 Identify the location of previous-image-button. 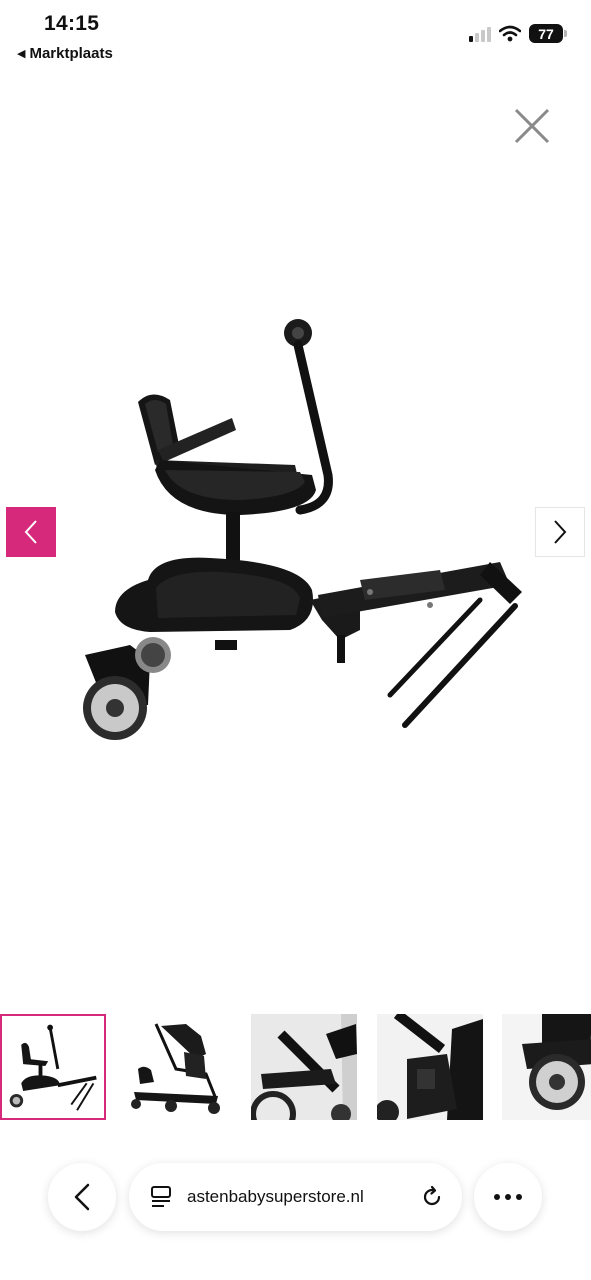
(31, 532).